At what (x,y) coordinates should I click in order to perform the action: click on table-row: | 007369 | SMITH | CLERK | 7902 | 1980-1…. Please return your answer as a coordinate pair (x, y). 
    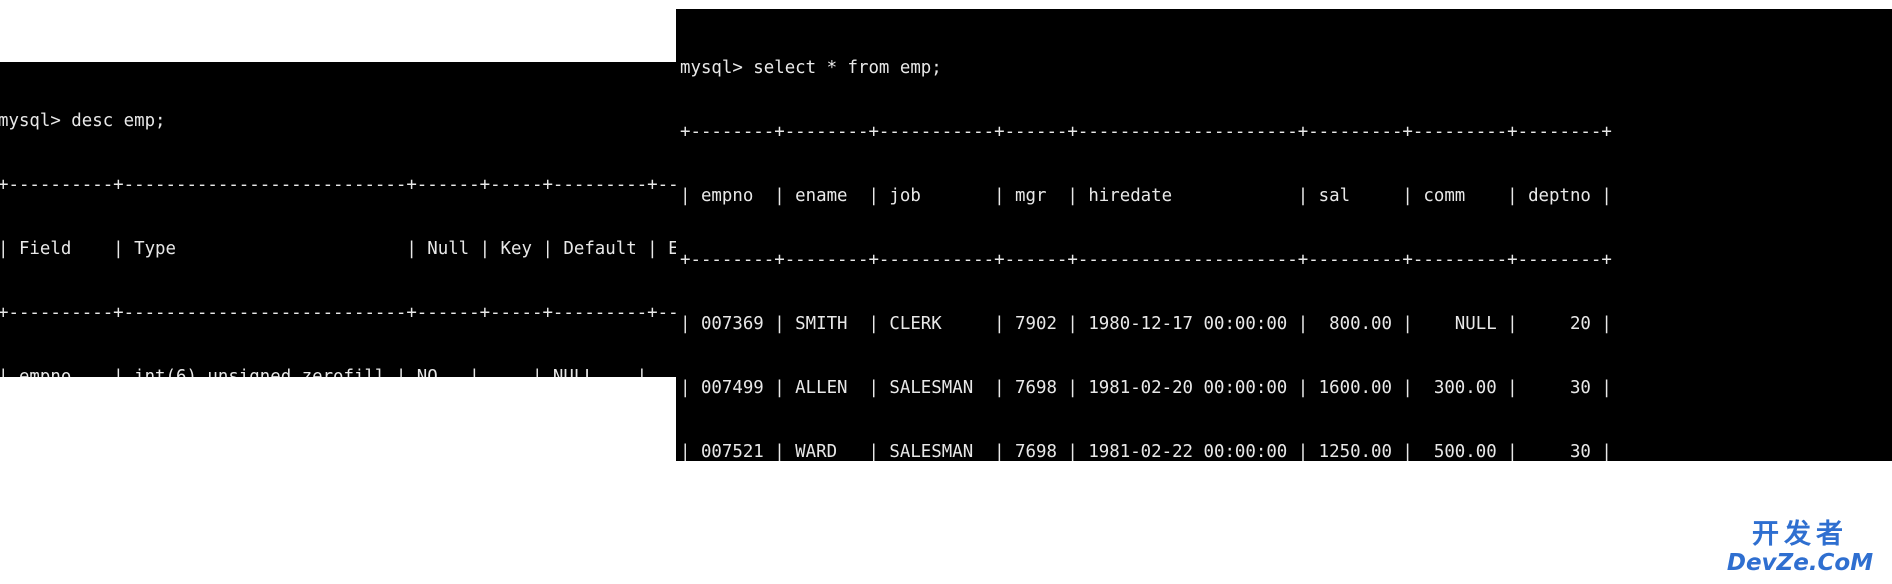
    Looking at the image, I should click on (1146, 323).